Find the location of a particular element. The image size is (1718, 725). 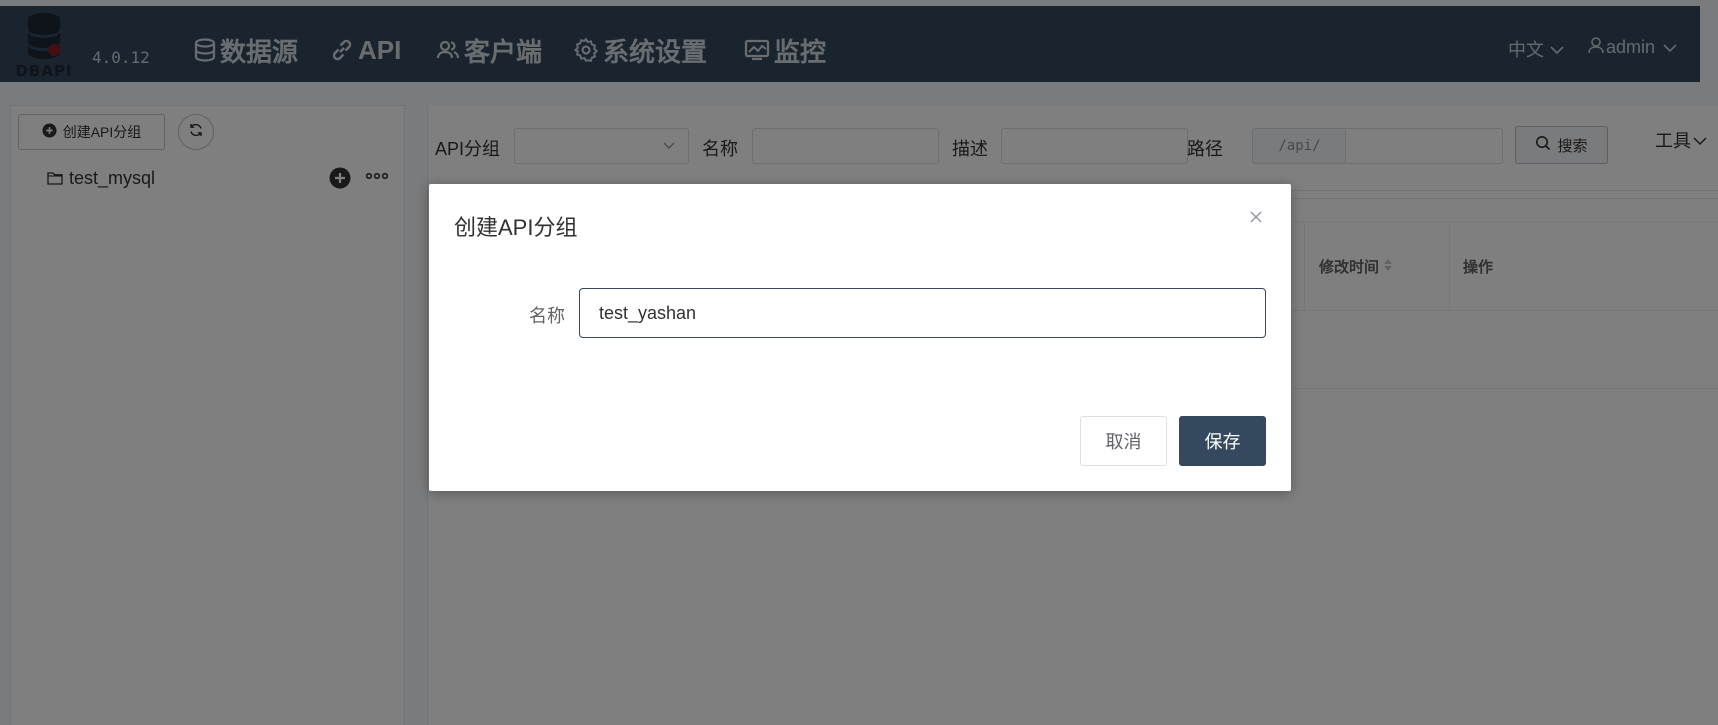

cancel-button: 取消 is located at coordinates (1123, 441).